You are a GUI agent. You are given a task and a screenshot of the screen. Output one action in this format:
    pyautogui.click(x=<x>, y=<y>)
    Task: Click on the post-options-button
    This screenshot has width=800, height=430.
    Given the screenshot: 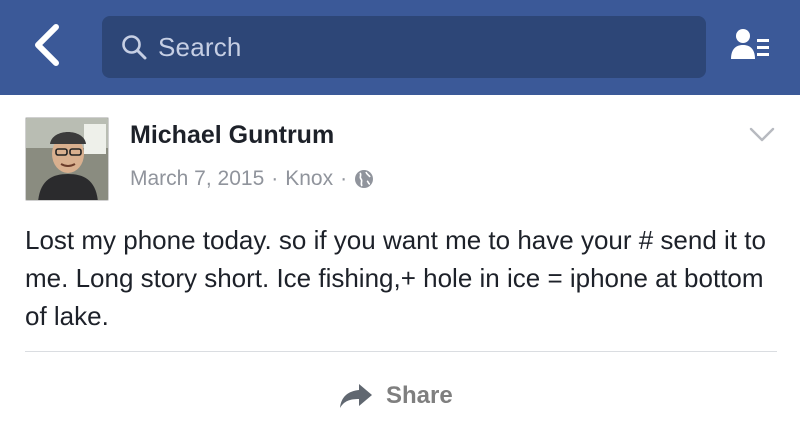 What is the action you would take?
    pyautogui.click(x=762, y=137)
    